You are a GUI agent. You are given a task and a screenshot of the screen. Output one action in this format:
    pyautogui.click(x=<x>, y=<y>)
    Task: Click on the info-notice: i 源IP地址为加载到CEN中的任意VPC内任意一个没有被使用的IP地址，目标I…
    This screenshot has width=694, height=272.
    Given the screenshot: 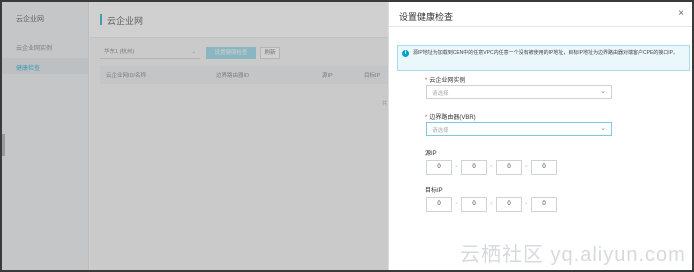 What is the action you would take?
    pyautogui.click(x=543, y=58)
    